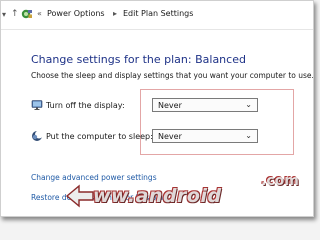 The image size is (320, 240). Describe the element at coordinates (85, 105) in the screenshot. I see `turn-off-display-label: Turn off the display:` at that location.